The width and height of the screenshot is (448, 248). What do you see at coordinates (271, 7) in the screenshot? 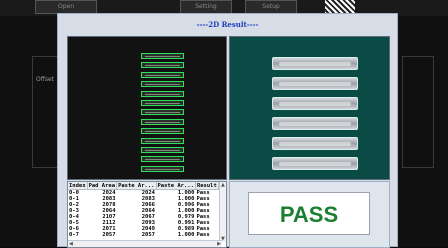
I see `background-setup-button: Setup` at bounding box center [271, 7].